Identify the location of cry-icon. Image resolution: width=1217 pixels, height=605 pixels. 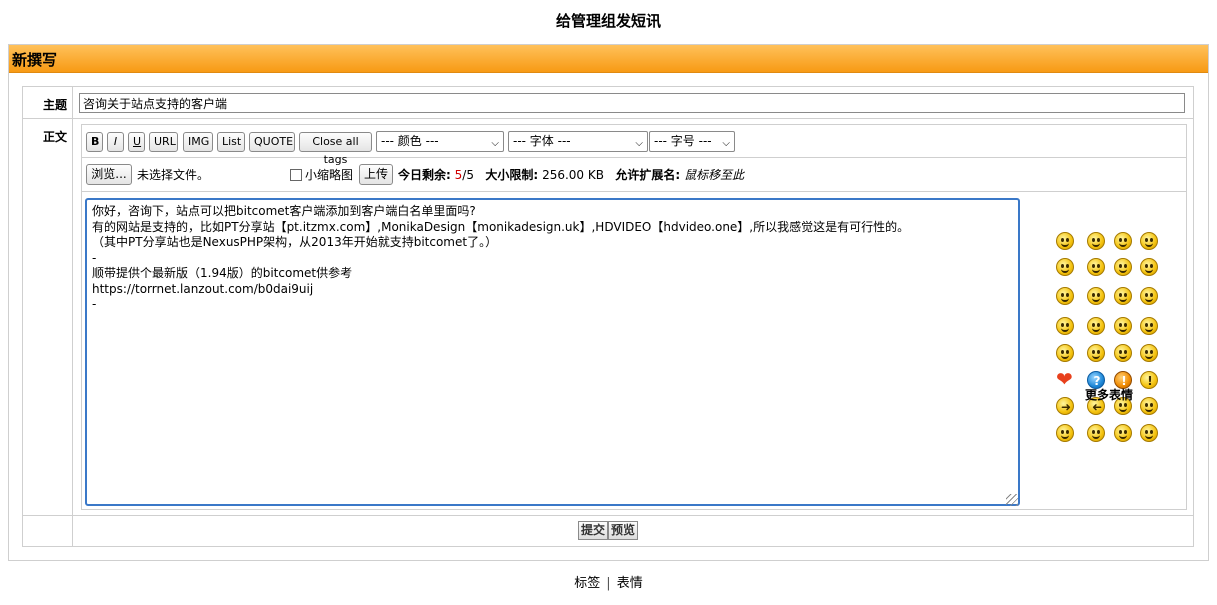
(1096, 296).